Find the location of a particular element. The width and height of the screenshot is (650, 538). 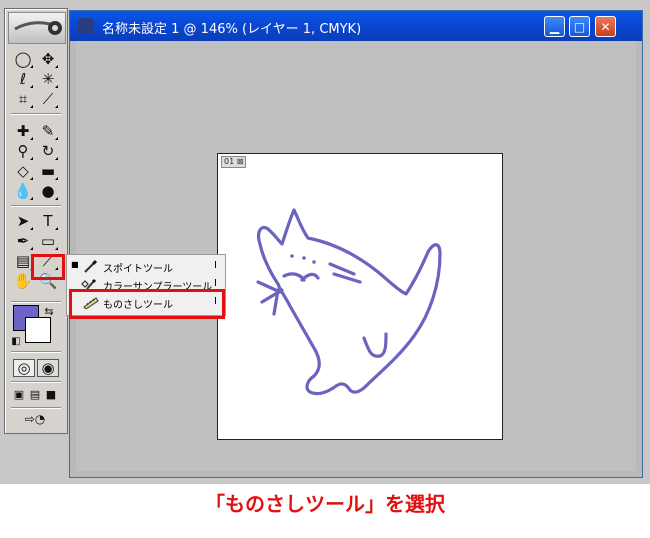

lasso-tool-icon: ℓ is located at coordinates (23, 79).